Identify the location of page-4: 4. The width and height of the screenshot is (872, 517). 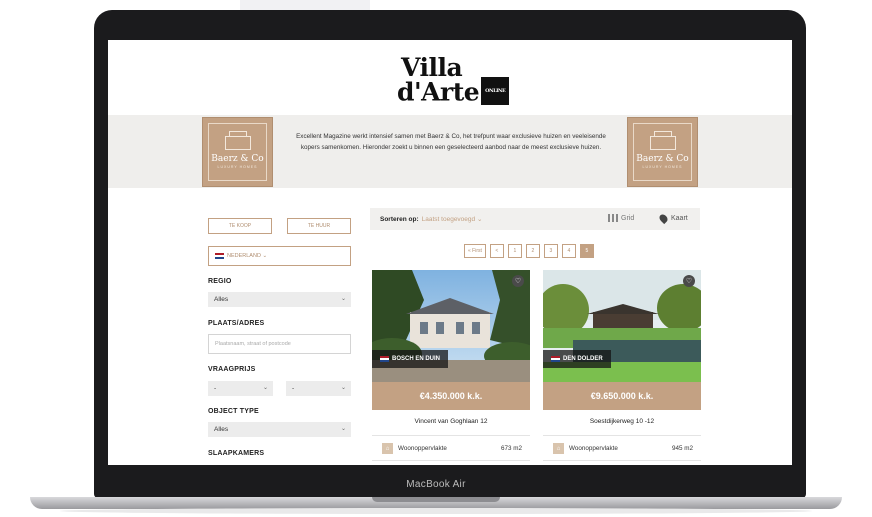
(568, 251).